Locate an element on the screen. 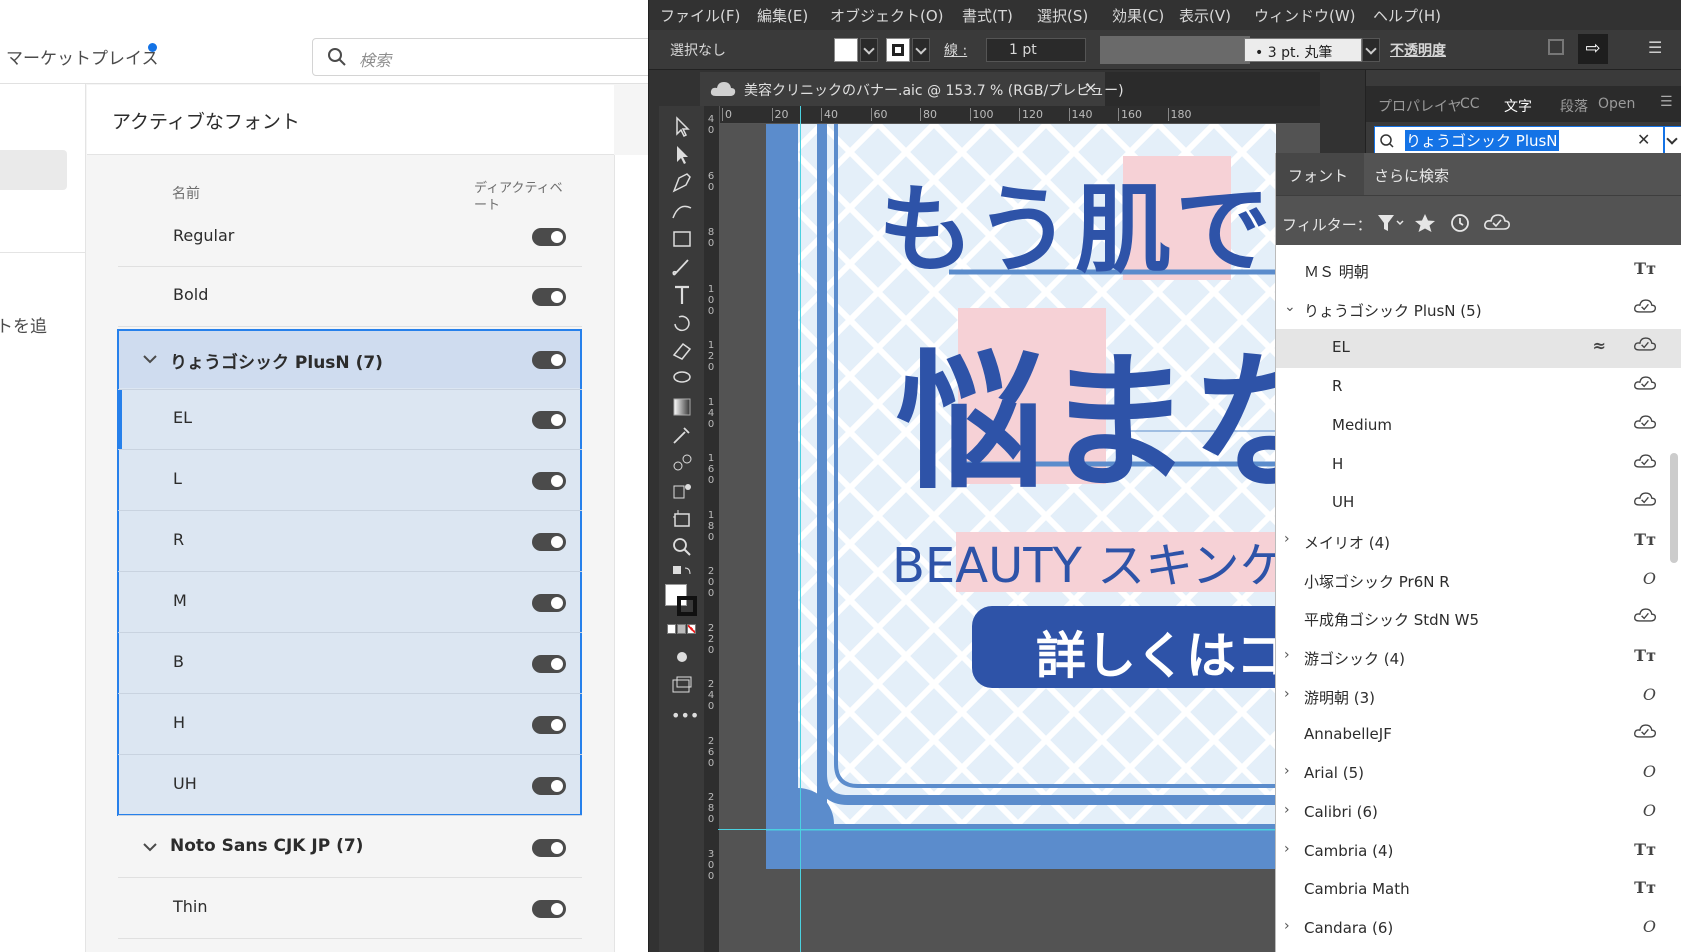  fill-stroke-swatches is located at coordinates (682, 601).